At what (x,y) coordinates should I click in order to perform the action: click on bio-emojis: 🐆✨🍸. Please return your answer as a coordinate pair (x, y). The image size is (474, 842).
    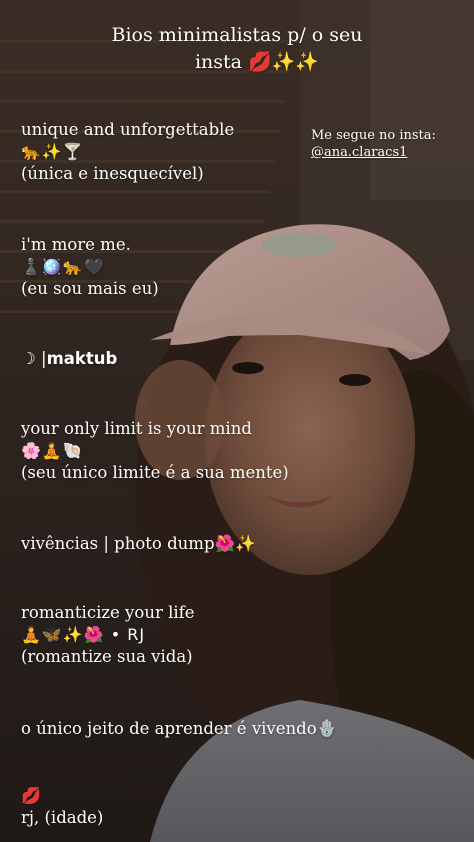
    Looking at the image, I should click on (52, 151).